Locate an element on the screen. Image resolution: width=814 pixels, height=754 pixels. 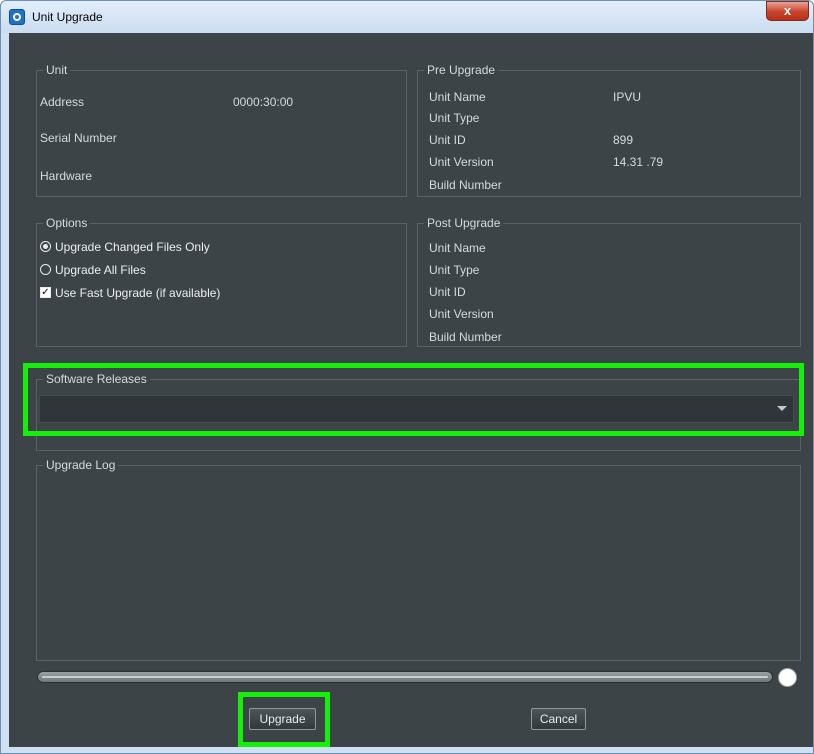
upgrade-changed-only-radio is located at coordinates (45, 246).